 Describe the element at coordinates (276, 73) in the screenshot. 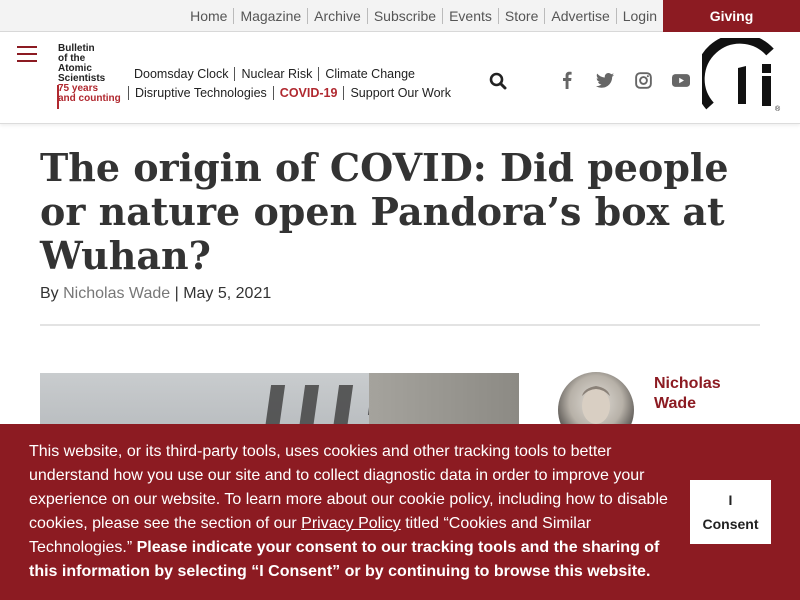

I see `nav-nuclear-risk: Nuclear Risk` at that location.